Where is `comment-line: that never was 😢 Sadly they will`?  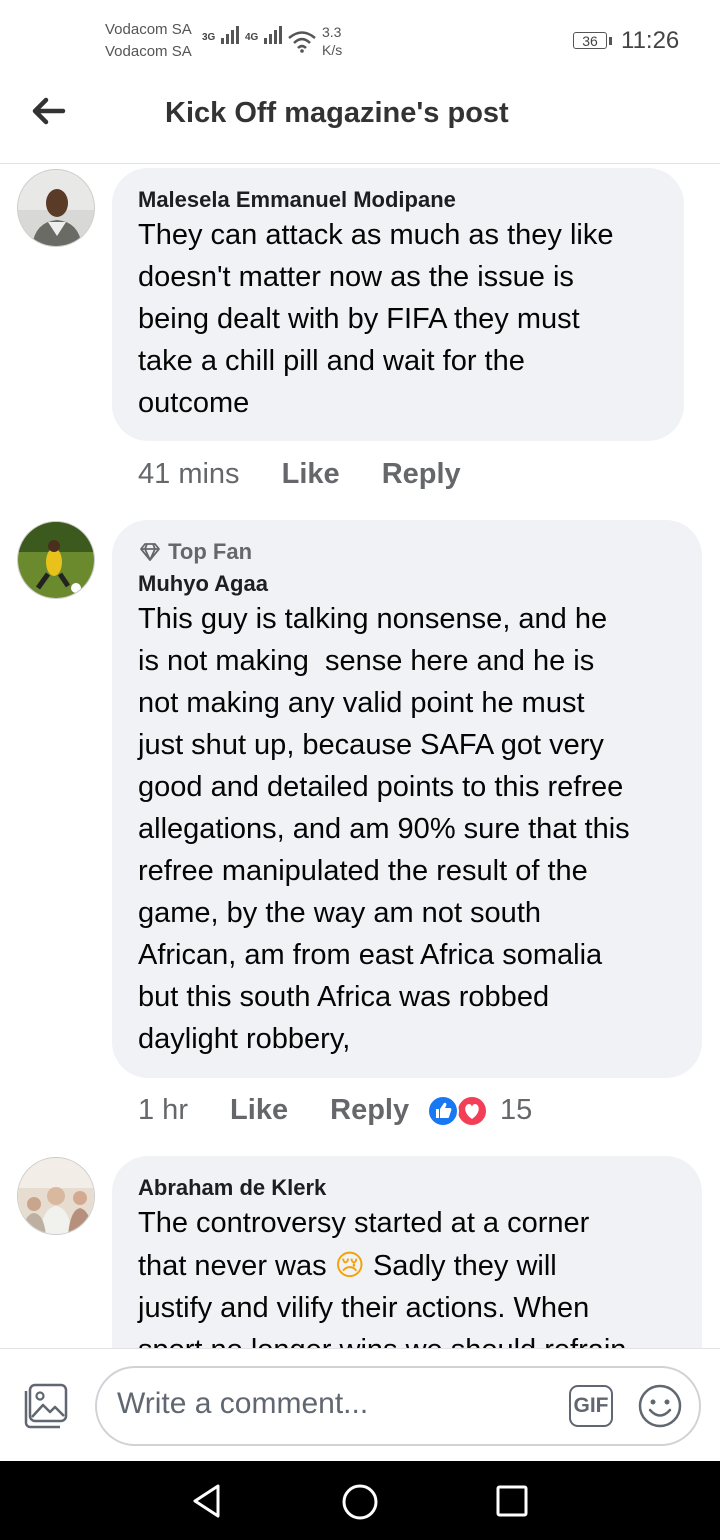 comment-line: that never was 😢 Sadly they will is located at coordinates (407, 1265).